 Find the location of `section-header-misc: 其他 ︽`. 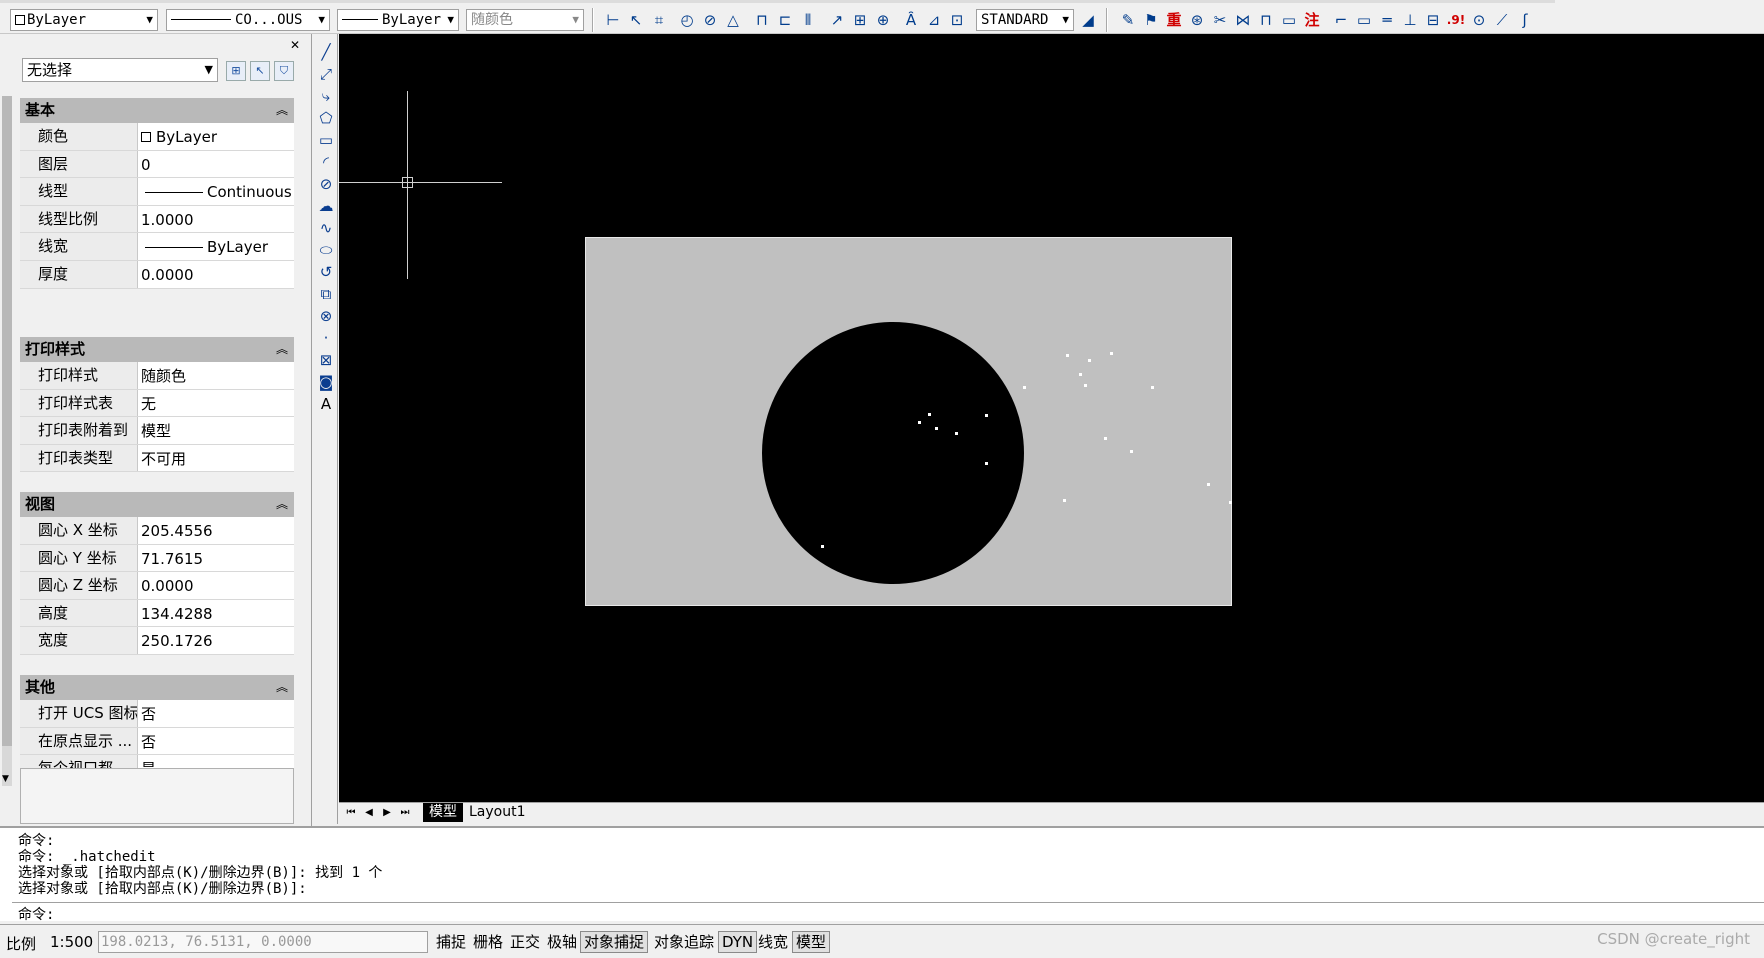

section-header-misc: 其他 ︽ is located at coordinates (157, 687).